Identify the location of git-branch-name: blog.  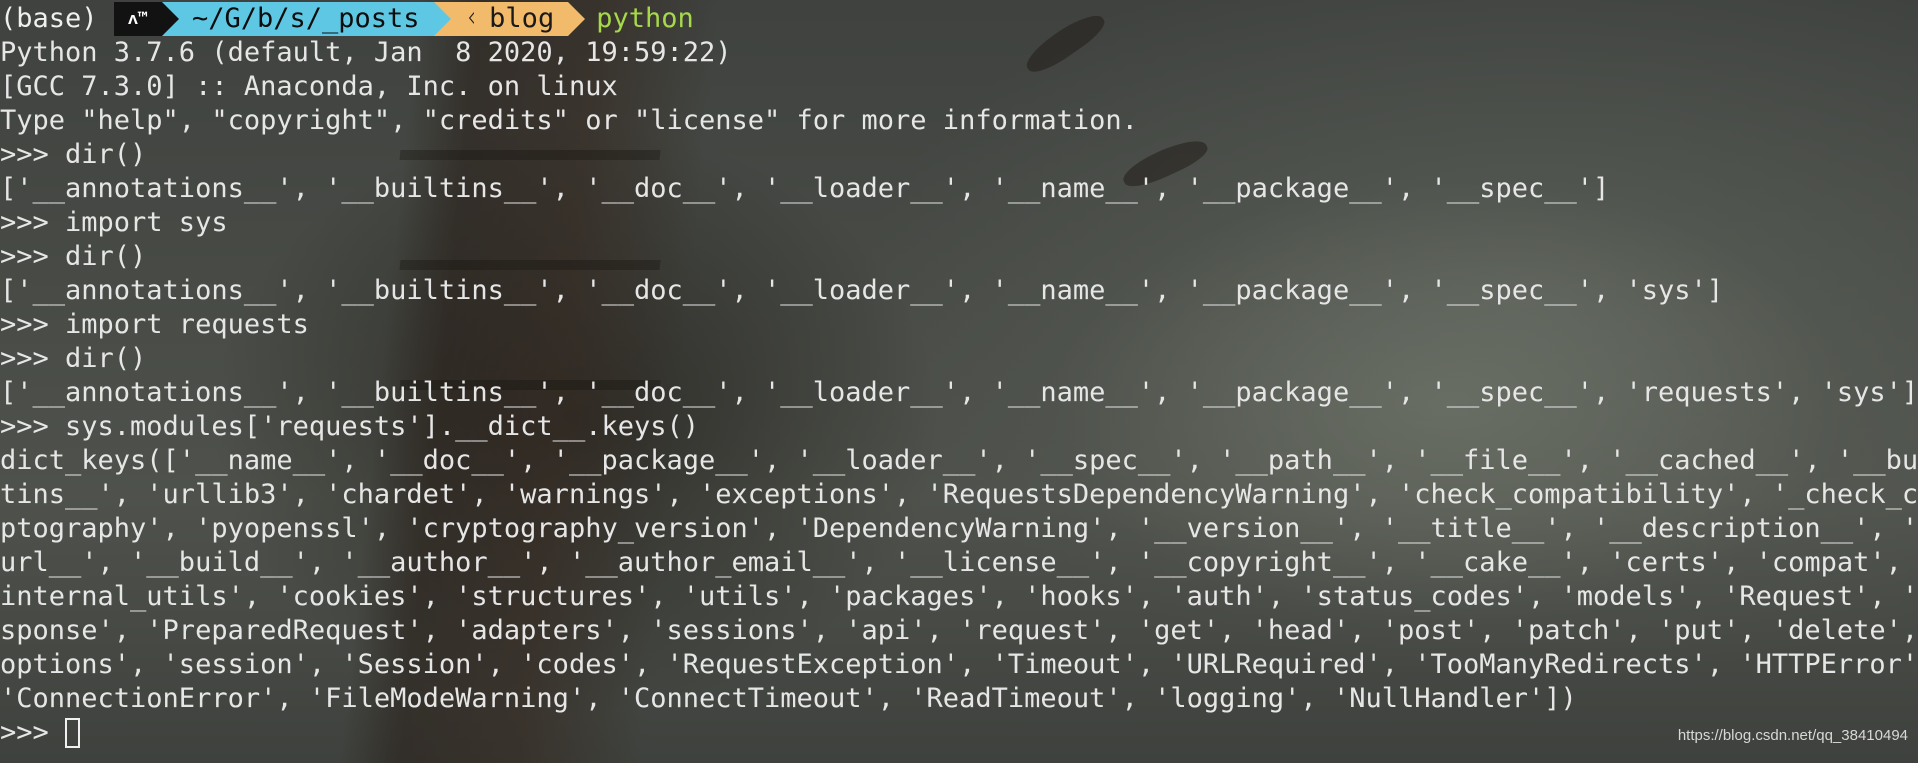
(522, 18).